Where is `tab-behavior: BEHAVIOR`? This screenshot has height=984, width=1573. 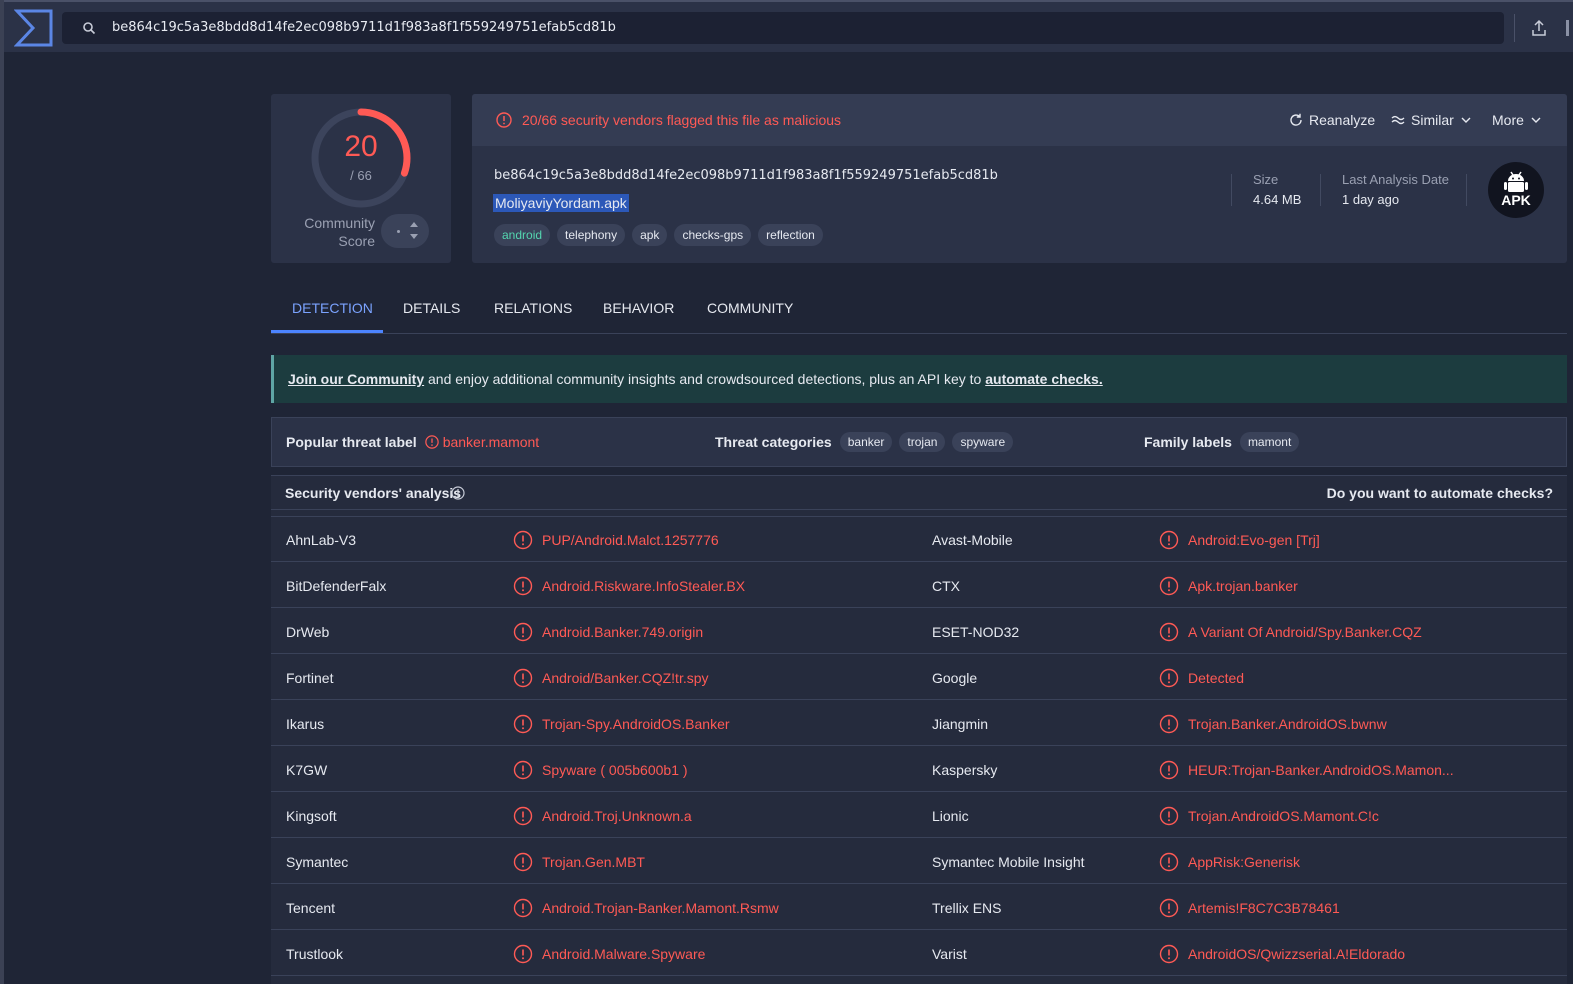
tab-behavior: BEHAVIOR is located at coordinates (638, 308).